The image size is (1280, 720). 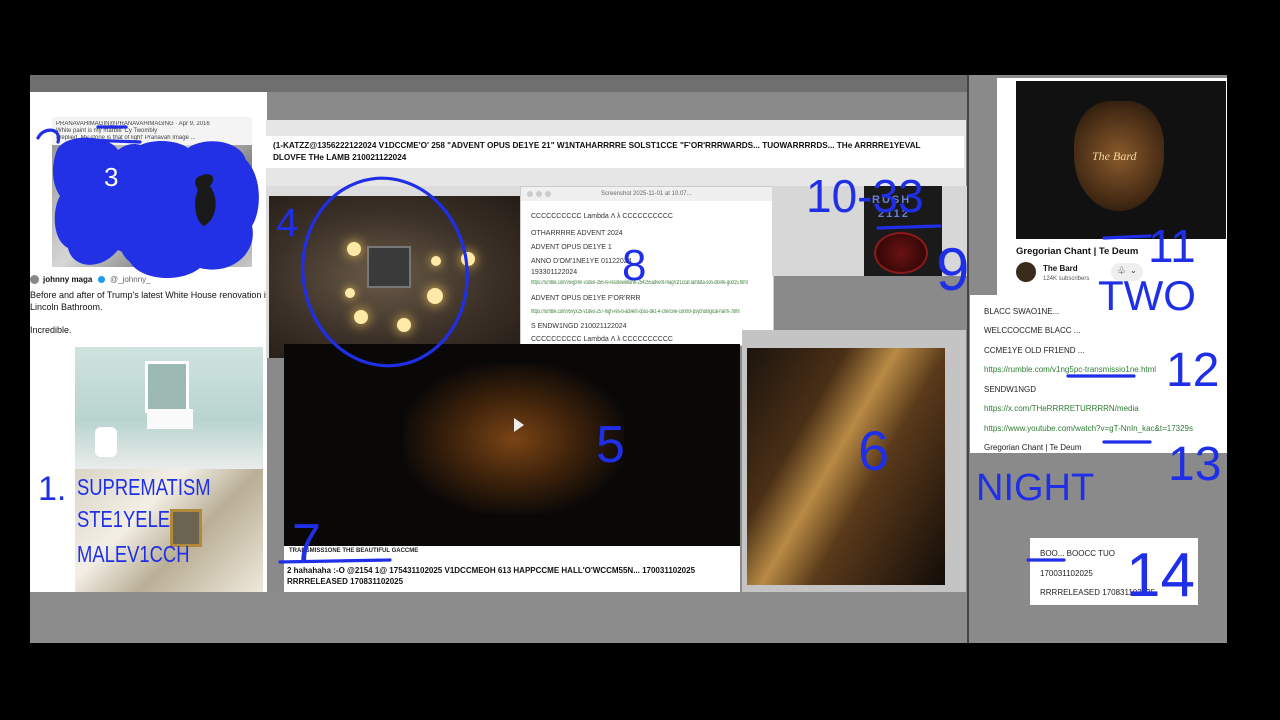 I want to click on hand-word-two: TWO, so click(x=1147, y=295).